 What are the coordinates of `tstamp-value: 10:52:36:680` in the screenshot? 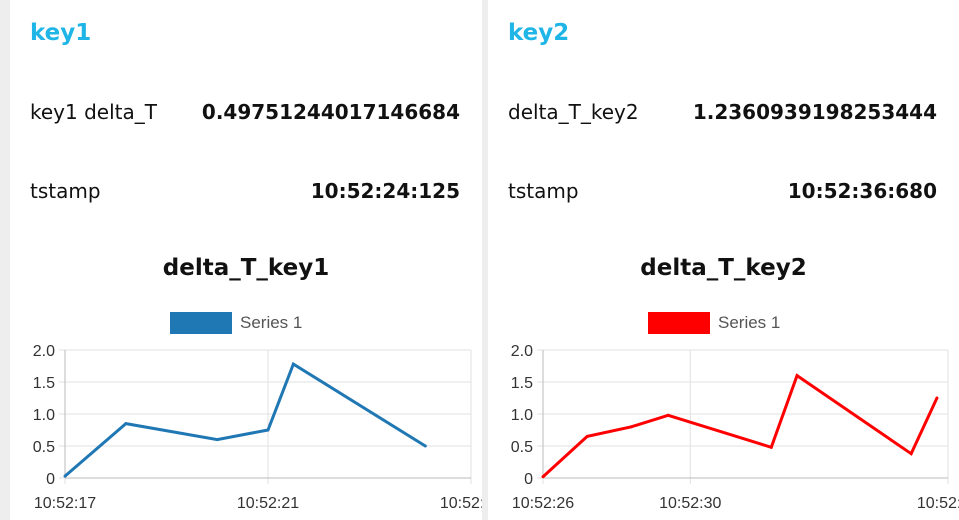 It's located at (862, 191).